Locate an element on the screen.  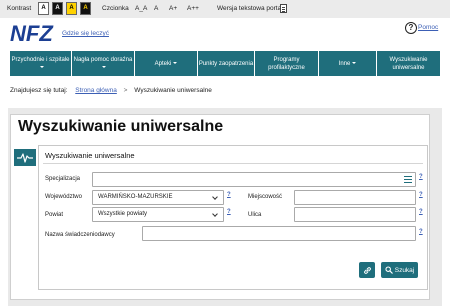
specjalizacja-label: Specjalizacja is located at coordinates (63, 179).